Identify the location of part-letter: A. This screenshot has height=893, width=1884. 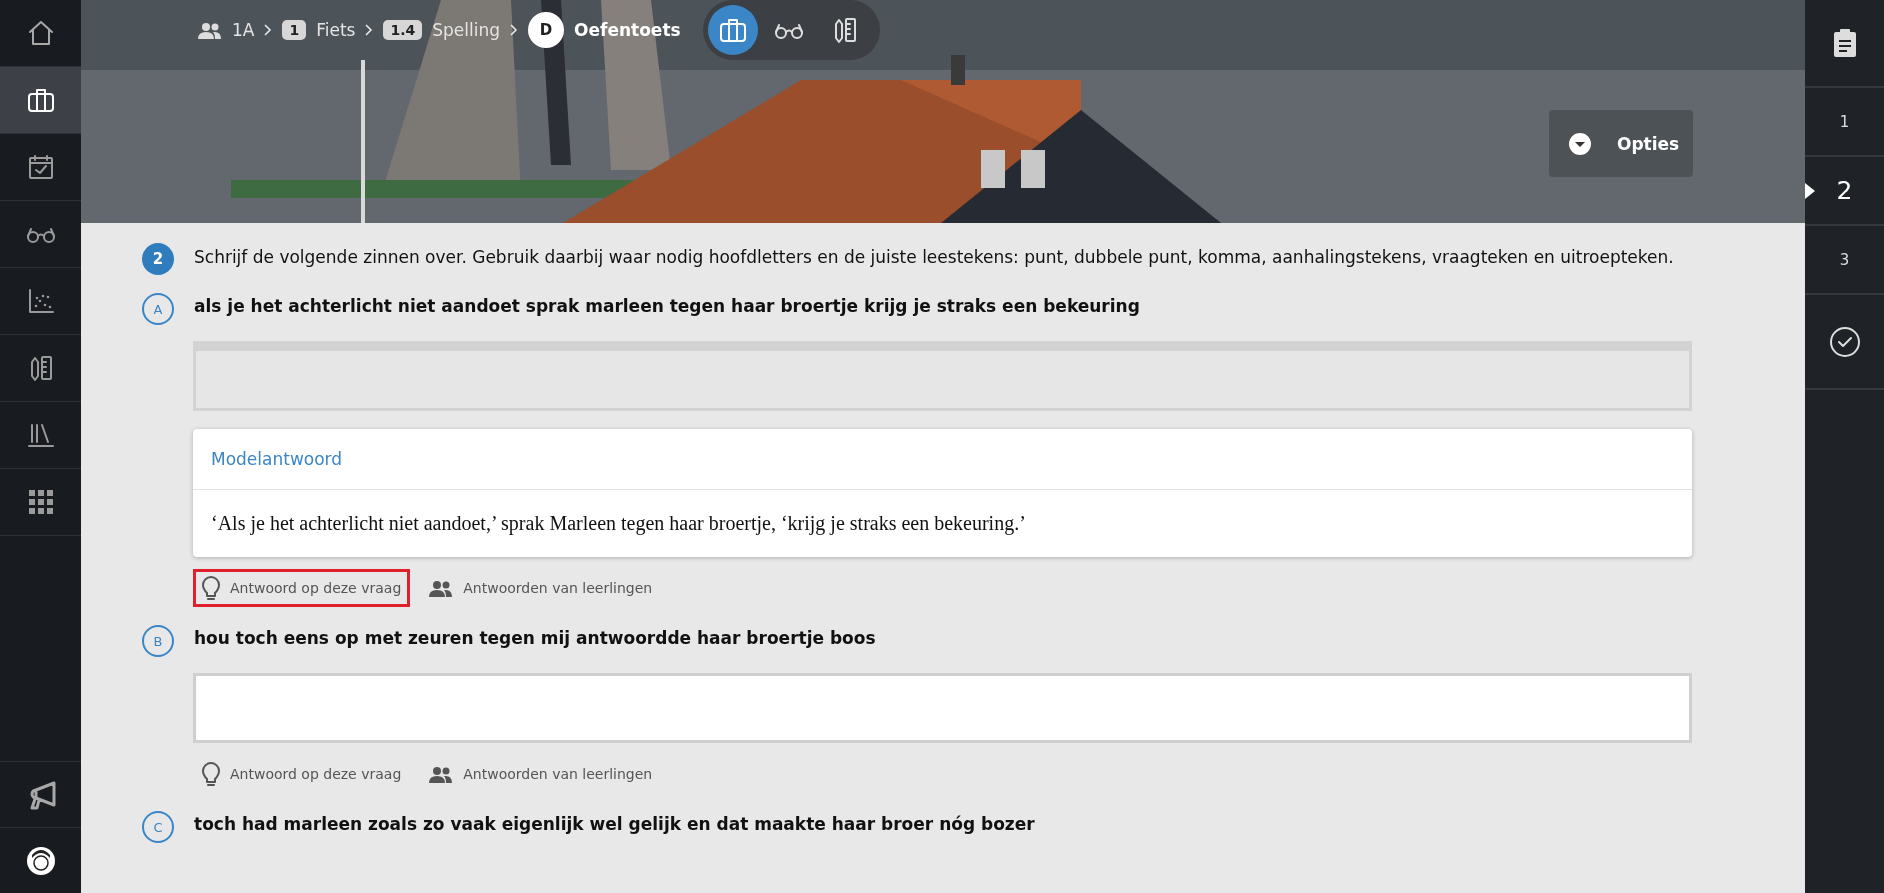
(158, 309).